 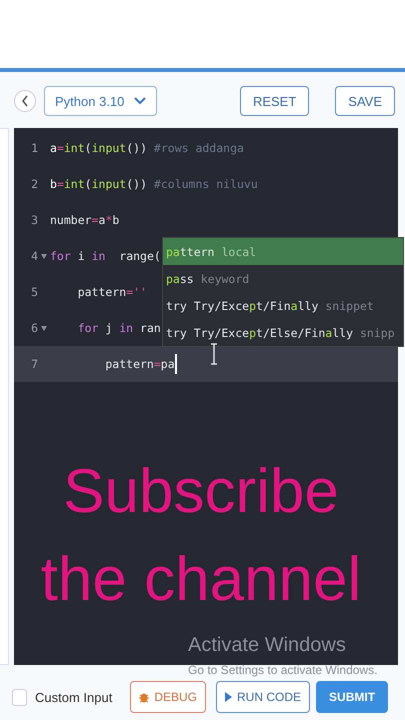 I want to click on code-line: number=a*b, so click(x=85, y=220).